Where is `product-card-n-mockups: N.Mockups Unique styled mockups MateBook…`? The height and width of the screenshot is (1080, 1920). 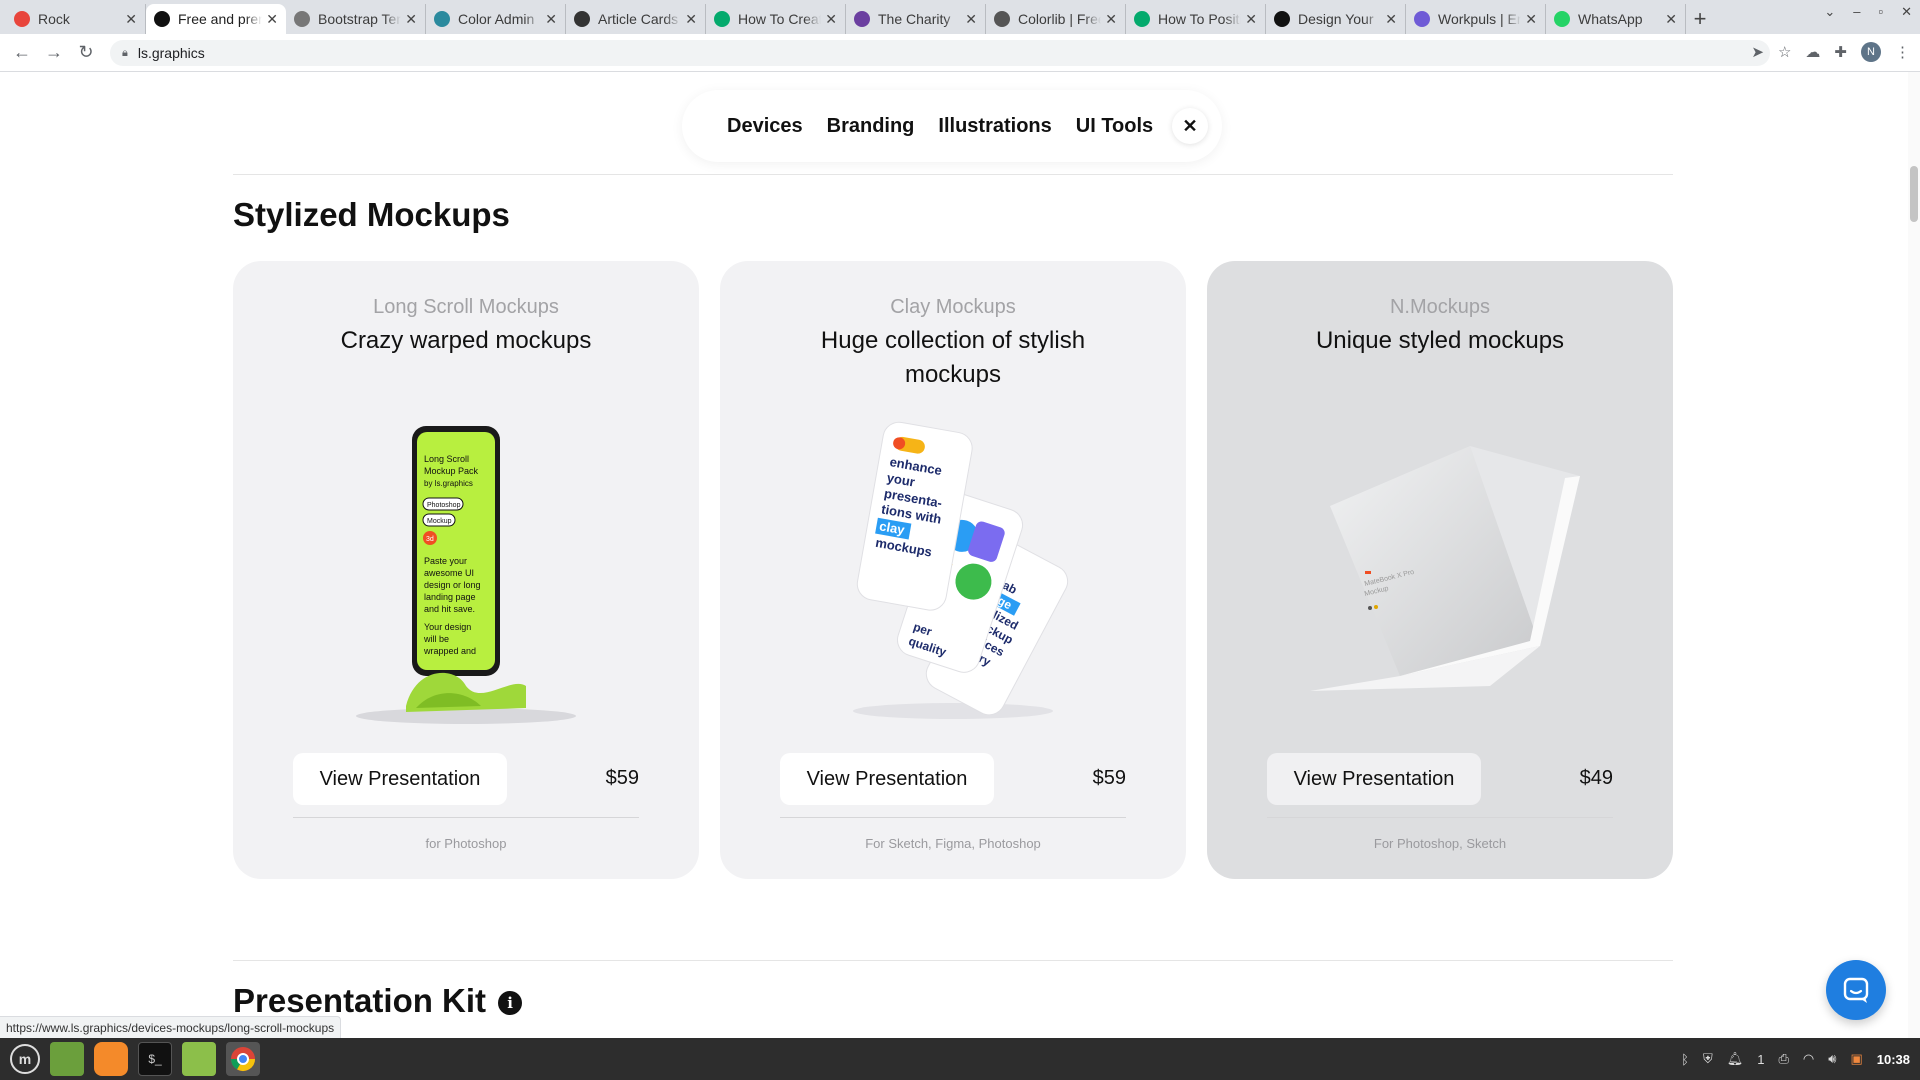
product-card-n-mockups: N.Mockups Unique styled mockups MateBook… is located at coordinates (1440, 570).